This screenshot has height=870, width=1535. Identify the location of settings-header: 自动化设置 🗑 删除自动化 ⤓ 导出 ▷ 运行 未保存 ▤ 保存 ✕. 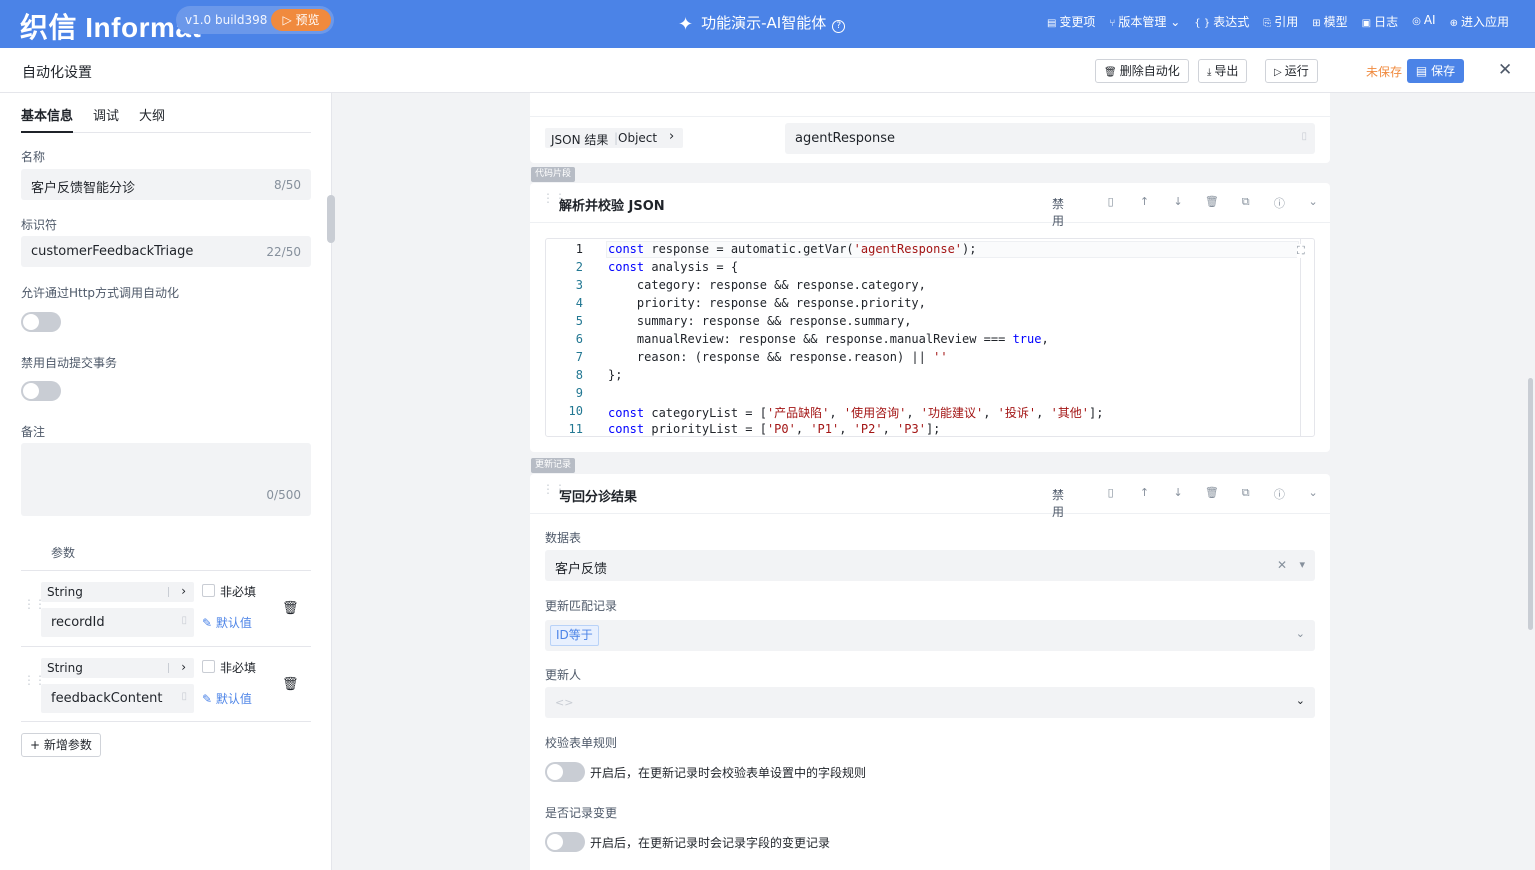
(767, 70).